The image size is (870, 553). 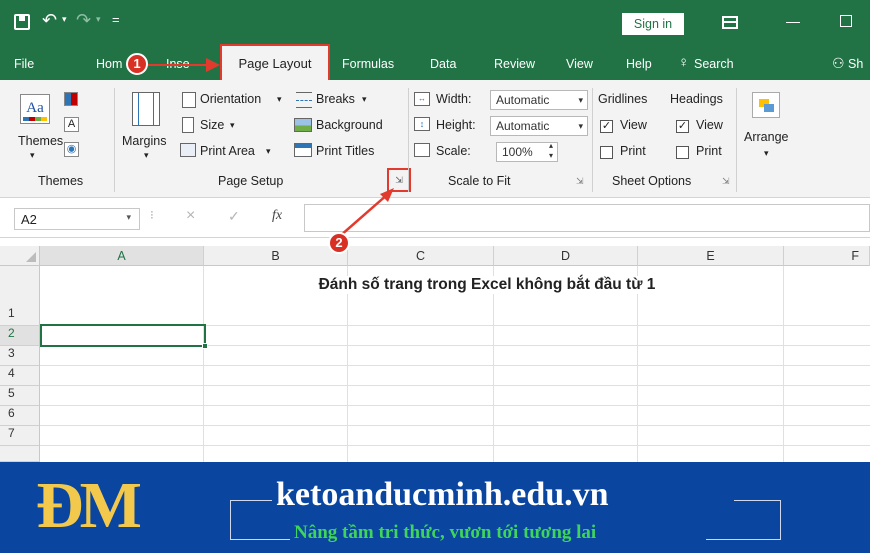 I want to click on print-titles-button: Print Titles, so click(x=345, y=151).